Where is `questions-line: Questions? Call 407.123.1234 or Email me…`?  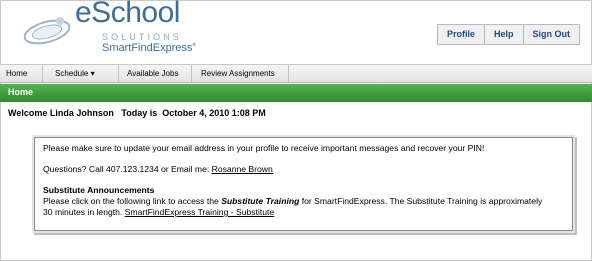
questions-line: Questions? Call 407.123.1234 or Email me… is located at coordinates (158, 169).